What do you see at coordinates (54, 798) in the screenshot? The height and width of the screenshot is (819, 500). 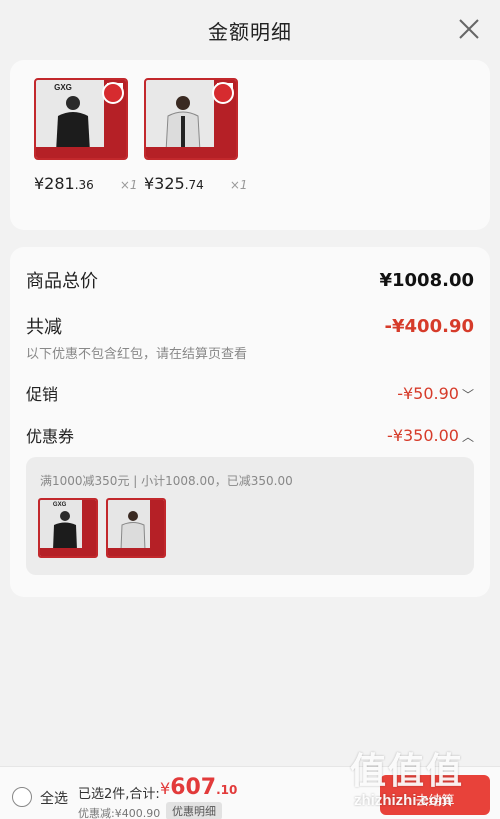 I see `select-all-label: 全选` at bounding box center [54, 798].